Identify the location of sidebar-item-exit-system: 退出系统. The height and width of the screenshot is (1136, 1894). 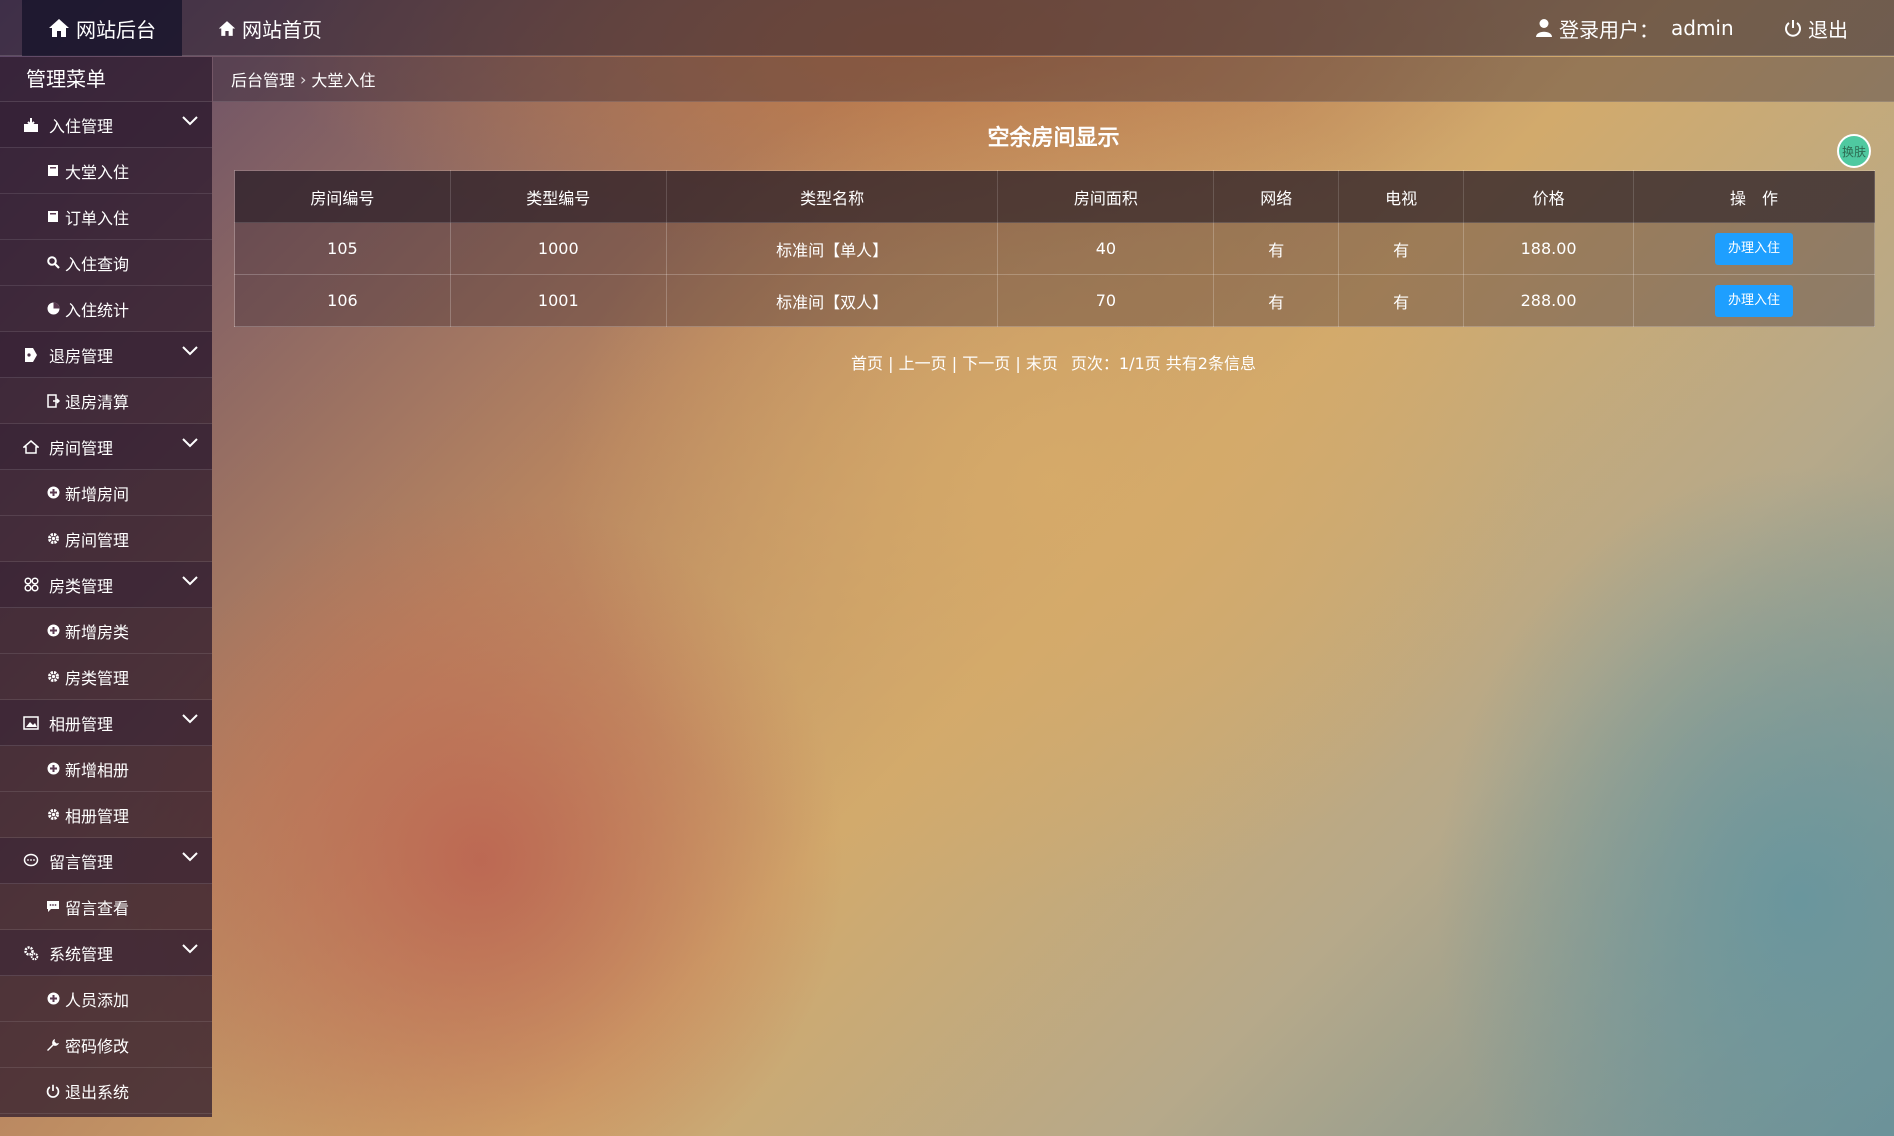
(106, 1091).